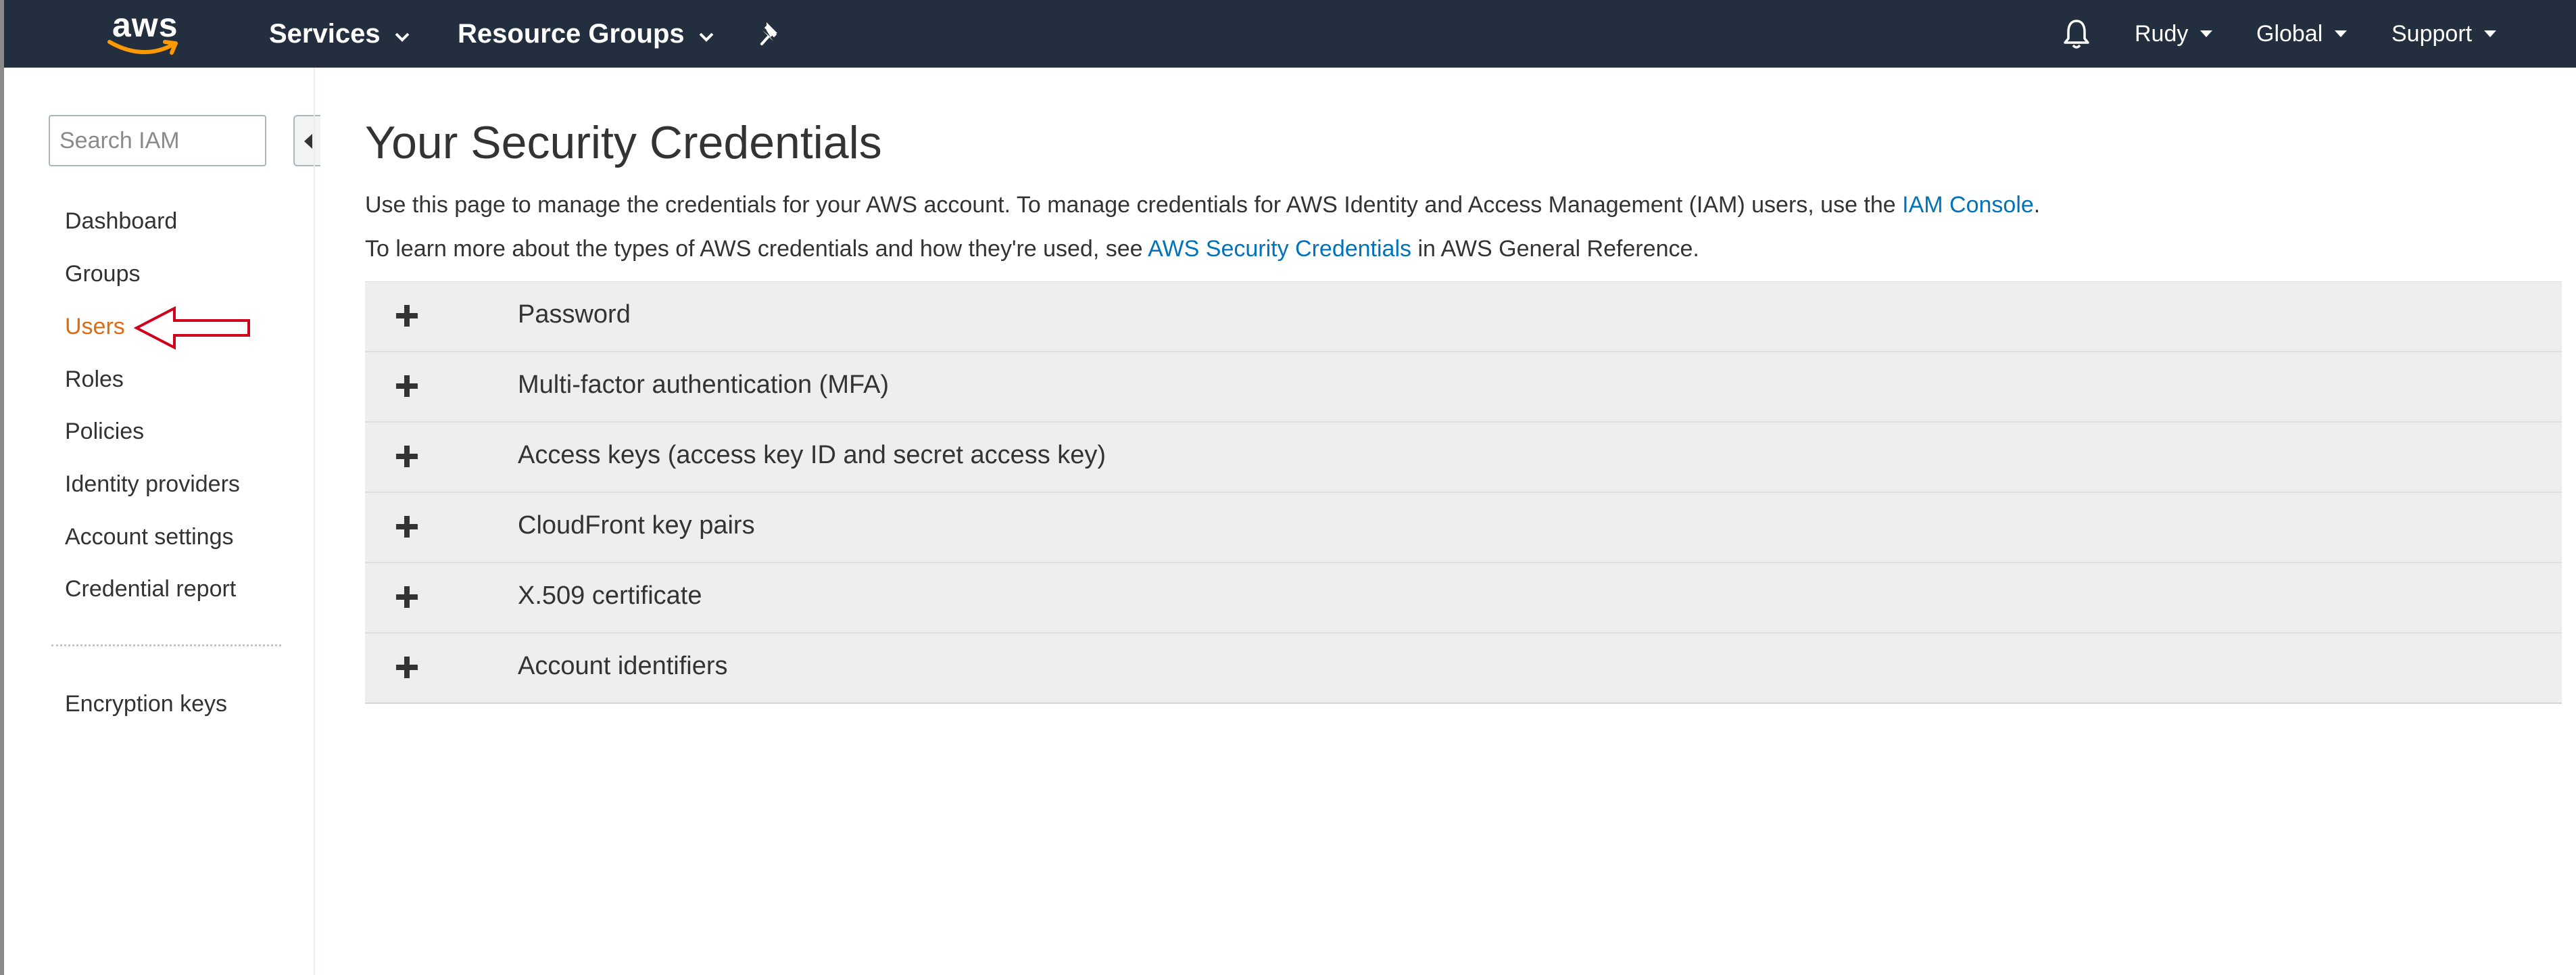  I want to click on user-label: Rudy, so click(2162, 33).